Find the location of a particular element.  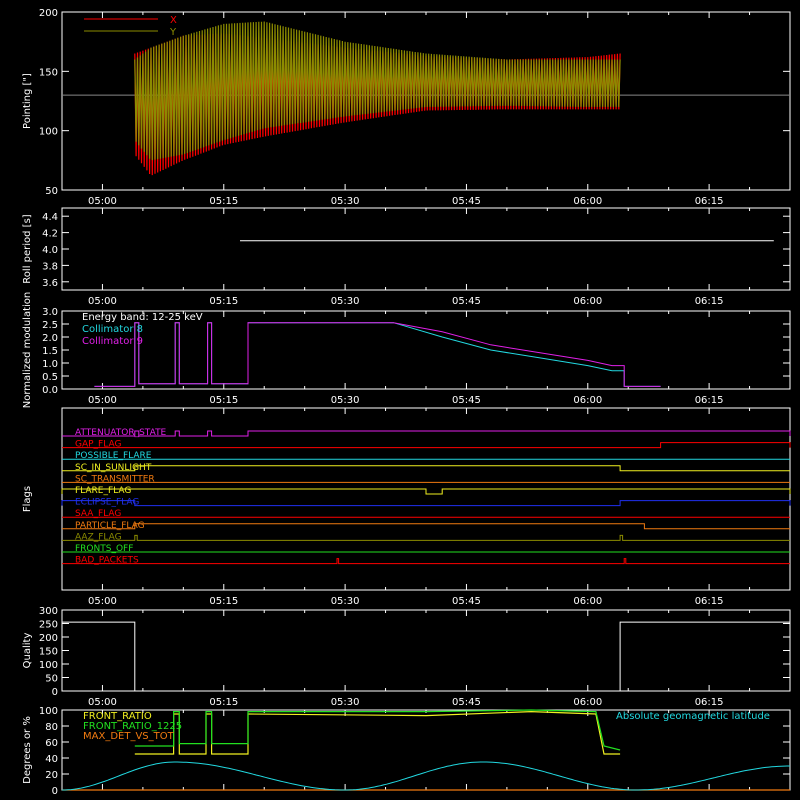

y-tick-label: 3.6 is located at coordinates (50, 283).